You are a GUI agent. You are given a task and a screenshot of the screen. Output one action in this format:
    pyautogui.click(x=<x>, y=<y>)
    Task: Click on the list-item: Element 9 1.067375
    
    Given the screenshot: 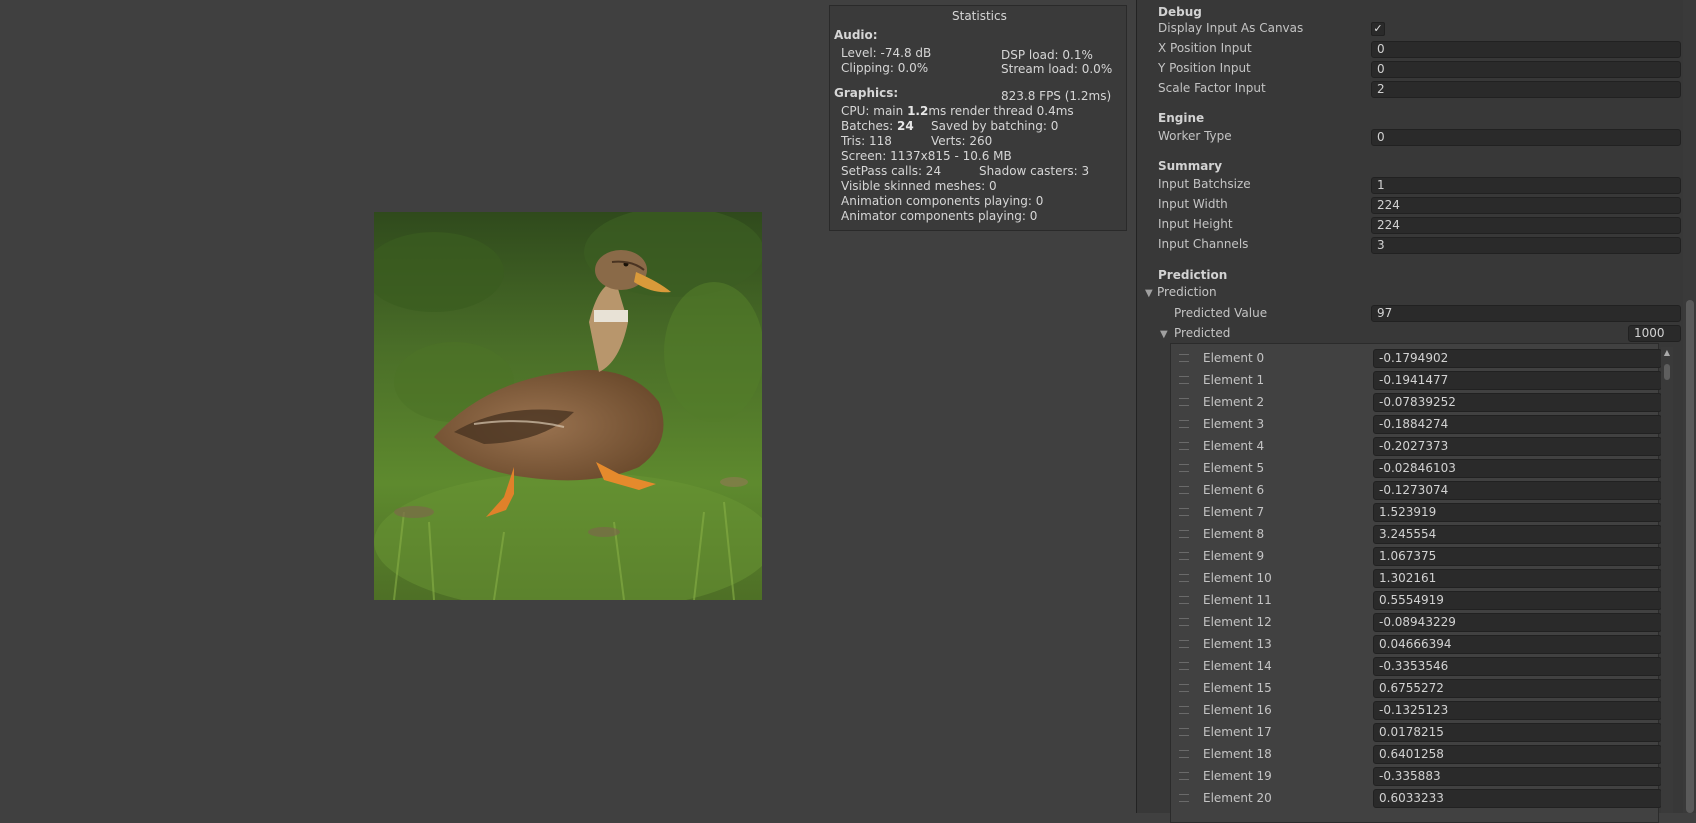 What is the action you would take?
    pyautogui.click(x=1416, y=557)
    